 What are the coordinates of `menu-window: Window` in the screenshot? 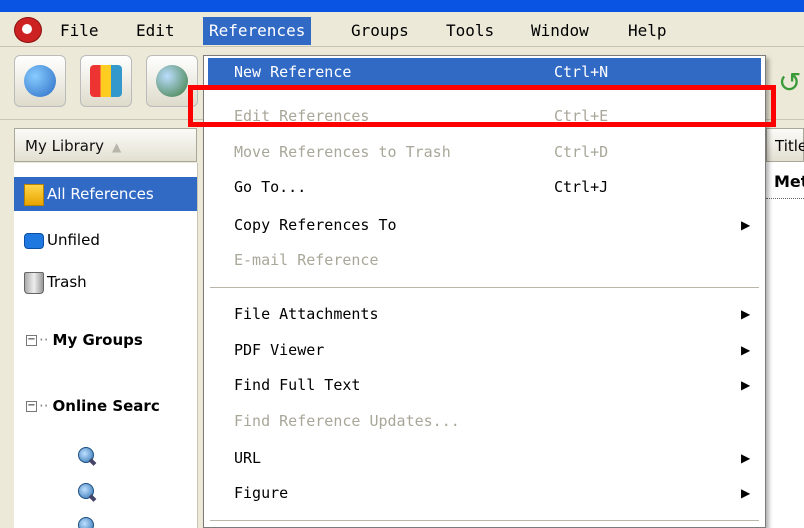 It's located at (560, 31).